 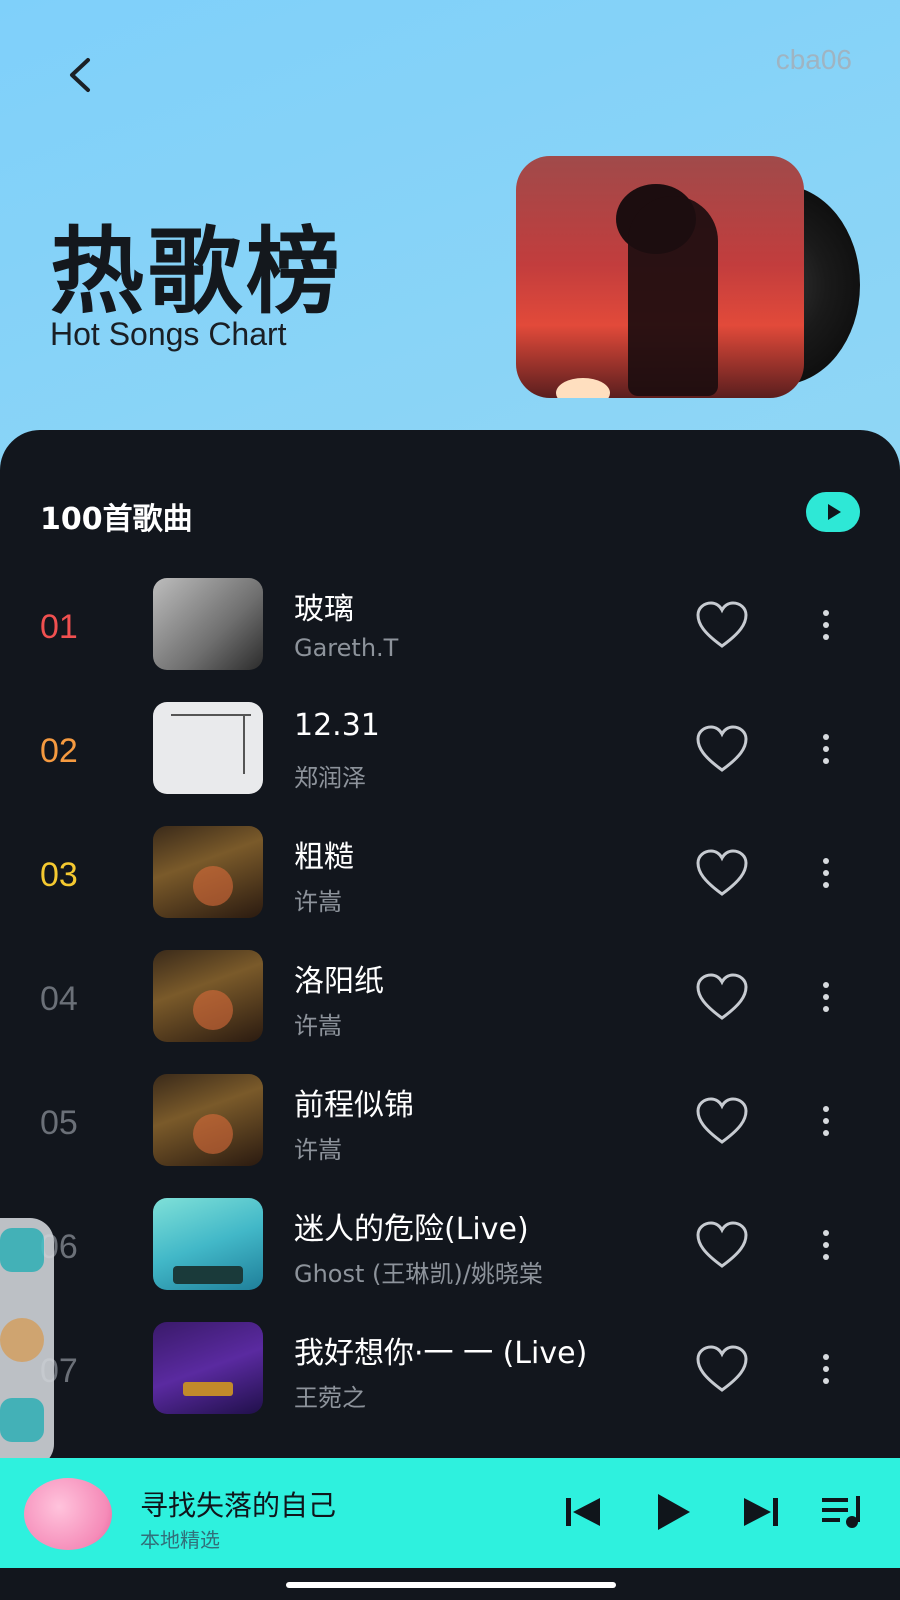 What do you see at coordinates (450, 1513) in the screenshot?
I see `mini-player: 寻找失落的自己 本地精选` at bounding box center [450, 1513].